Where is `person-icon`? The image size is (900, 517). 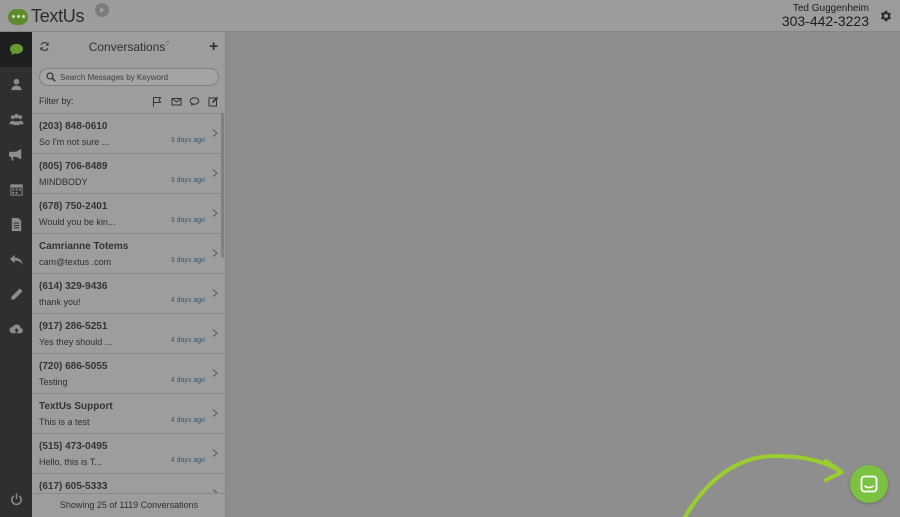
person-icon is located at coordinates (16, 84).